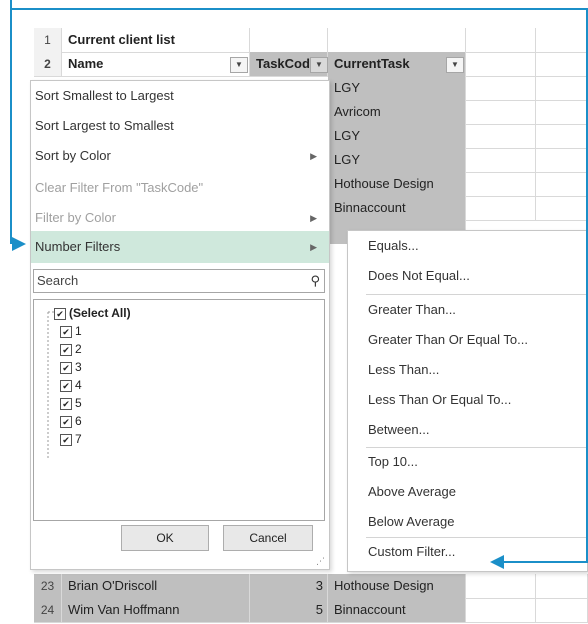 This screenshot has width=588, height=624. I want to click on tree-item-select-all: ✔ (Select All), so click(92, 313).